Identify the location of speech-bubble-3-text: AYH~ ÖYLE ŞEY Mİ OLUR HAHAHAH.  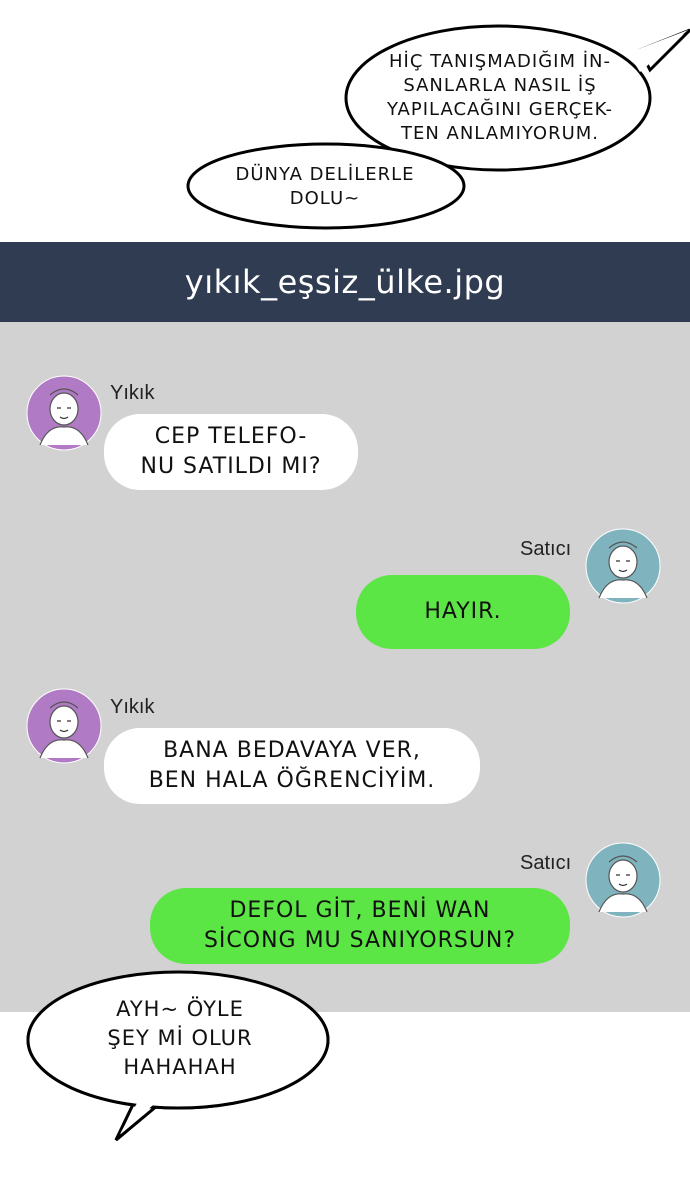
(180, 1038).